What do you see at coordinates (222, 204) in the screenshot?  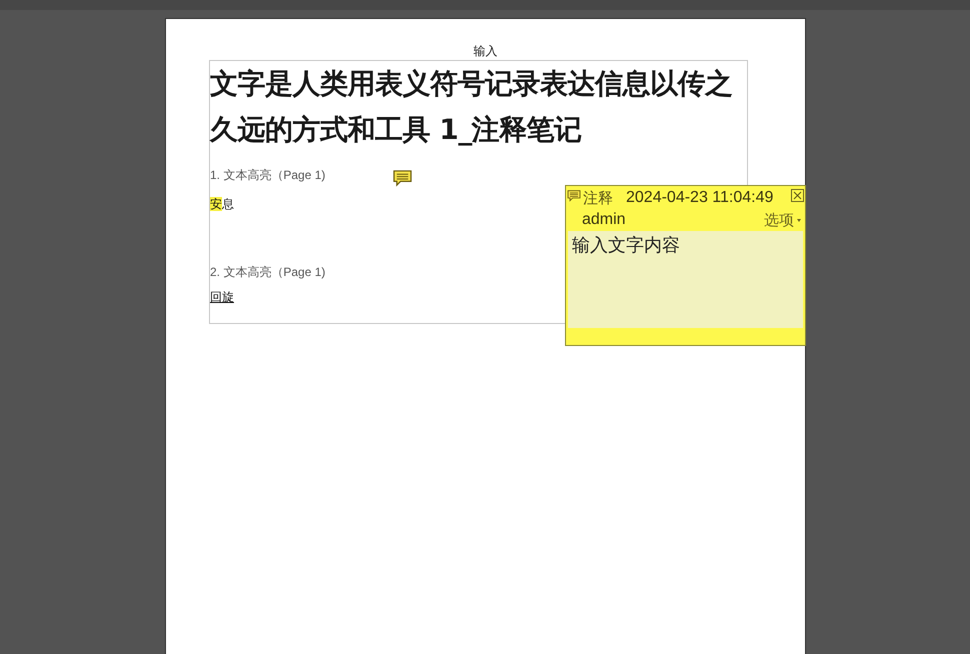 I see `annotation-text: 安息` at bounding box center [222, 204].